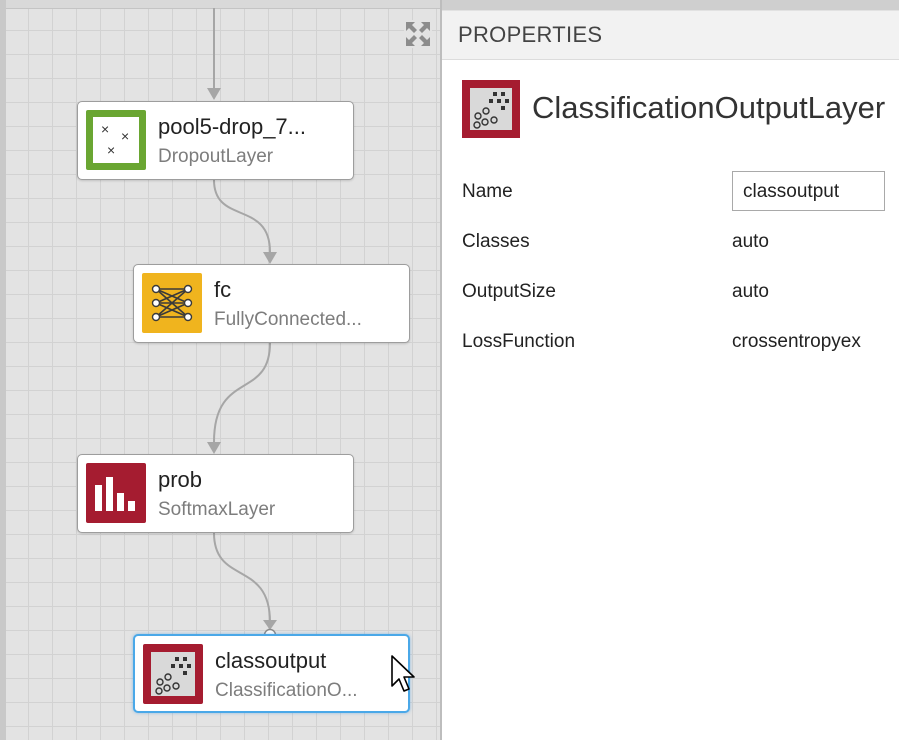 Image resolution: width=899 pixels, height=740 pixels. Describe the element at coordinates (270, 625) in the screenshot. I see `arrow-classoutput` at that location.